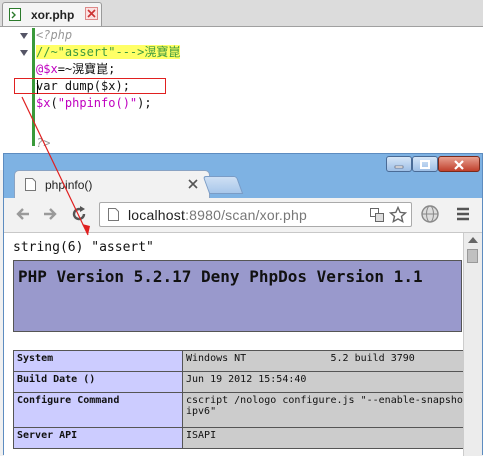 This screenshot has width=483, height=456. What do you see at coordinates (377, 215) in the screenshot?
I see `translate-icon` at bounding box center [377, 215].